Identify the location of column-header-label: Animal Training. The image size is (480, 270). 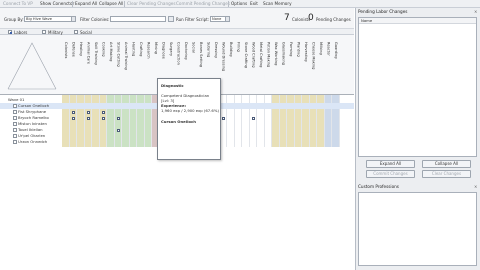
(126, 56).